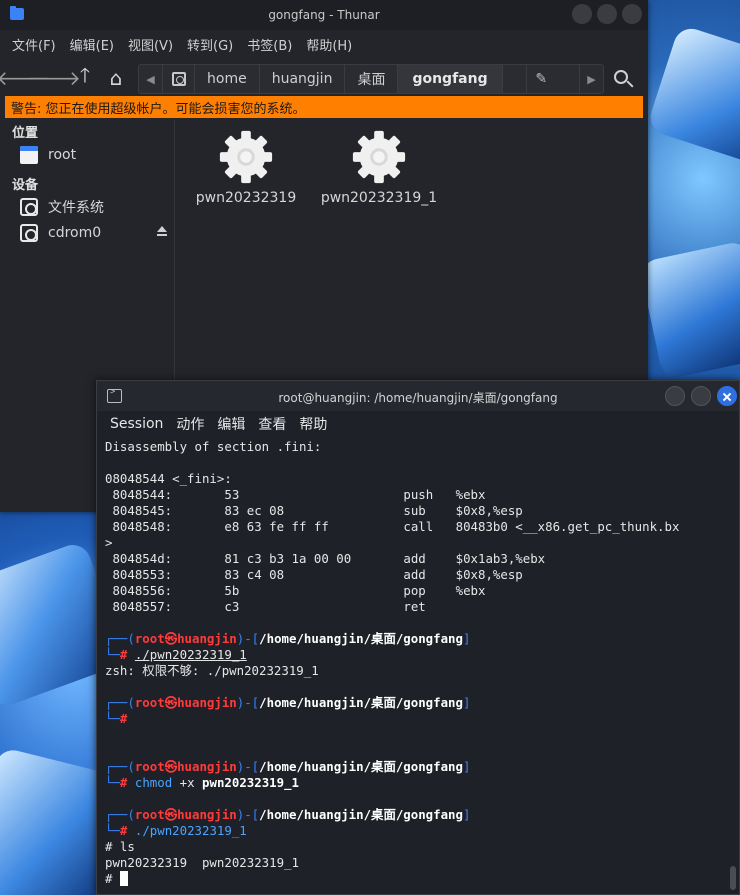  I want to click on sidebar-item-label: cdrom0, so click(75, 233).